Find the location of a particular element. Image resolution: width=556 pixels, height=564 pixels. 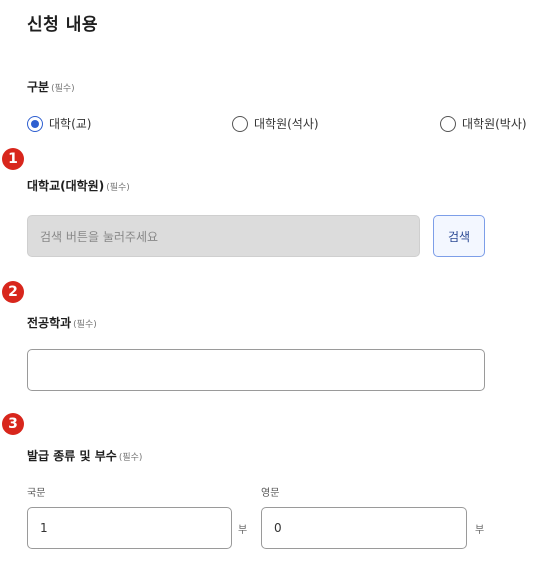

step-badge-2: 2 is located at coordinates (13, 292).